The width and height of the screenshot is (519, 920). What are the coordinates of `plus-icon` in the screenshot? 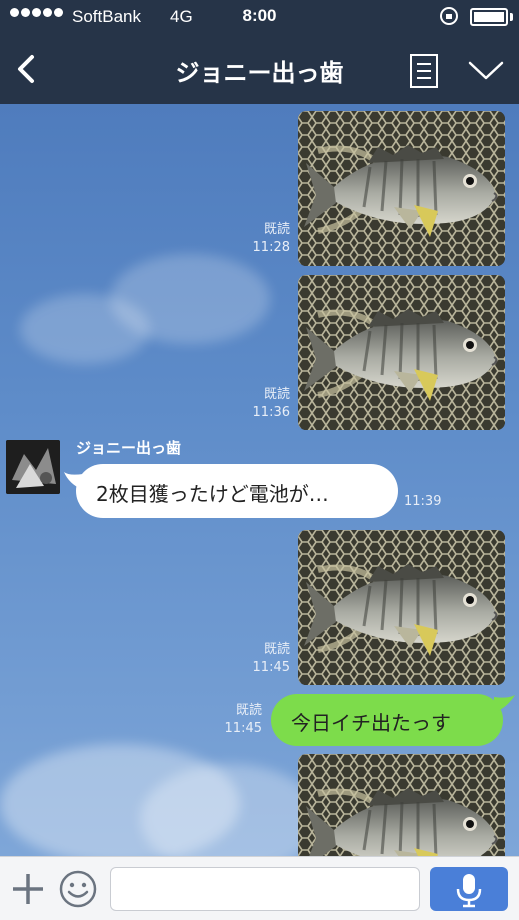 It's located at (28, 889).